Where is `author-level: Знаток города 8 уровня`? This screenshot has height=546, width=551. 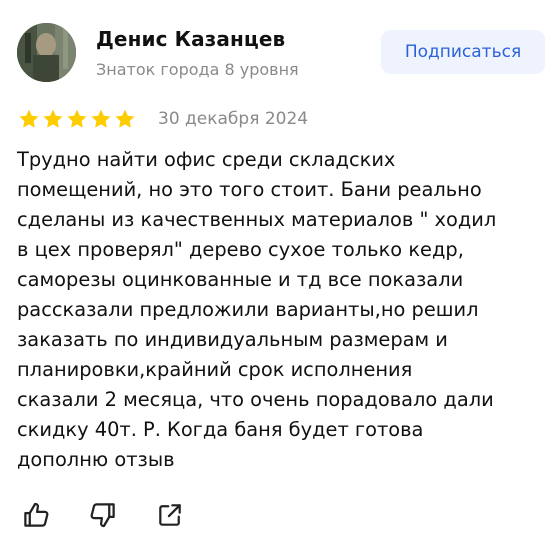 author-level: Знаток города 8 уровня is located at coordinates (197, 69).